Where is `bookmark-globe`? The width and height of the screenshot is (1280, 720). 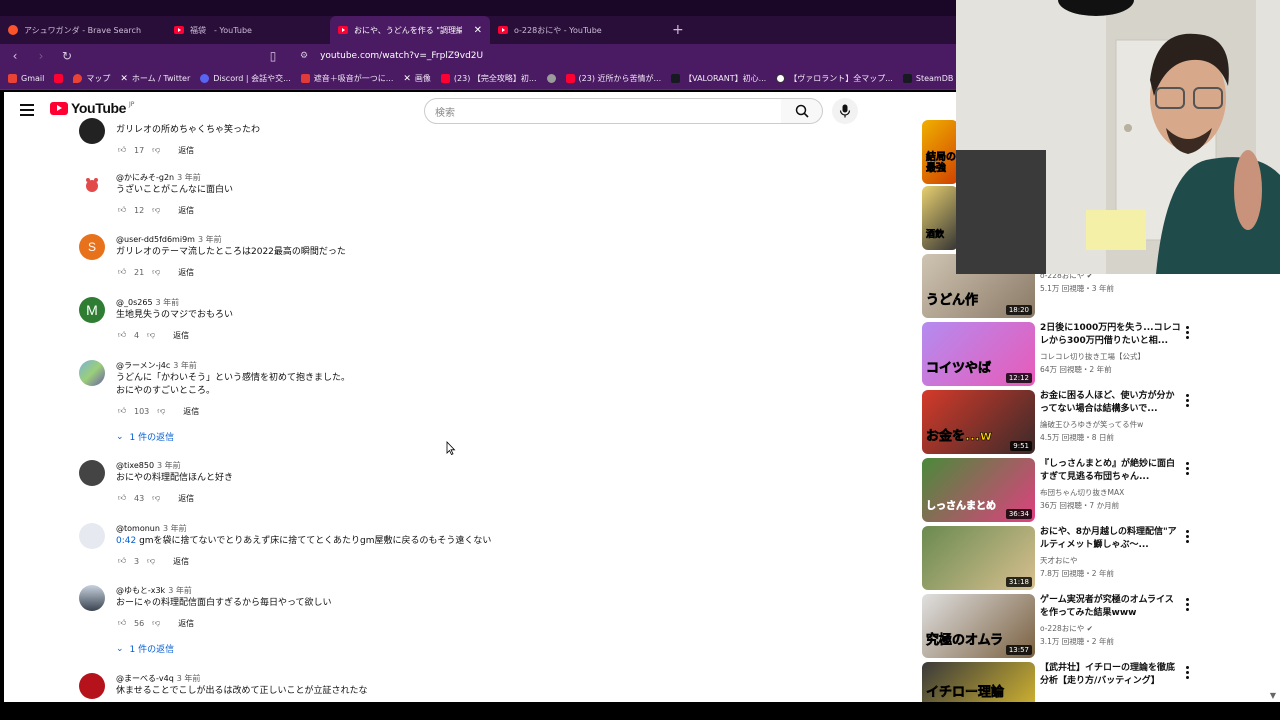
bookmark-globe is located at coordinates (551, 78).